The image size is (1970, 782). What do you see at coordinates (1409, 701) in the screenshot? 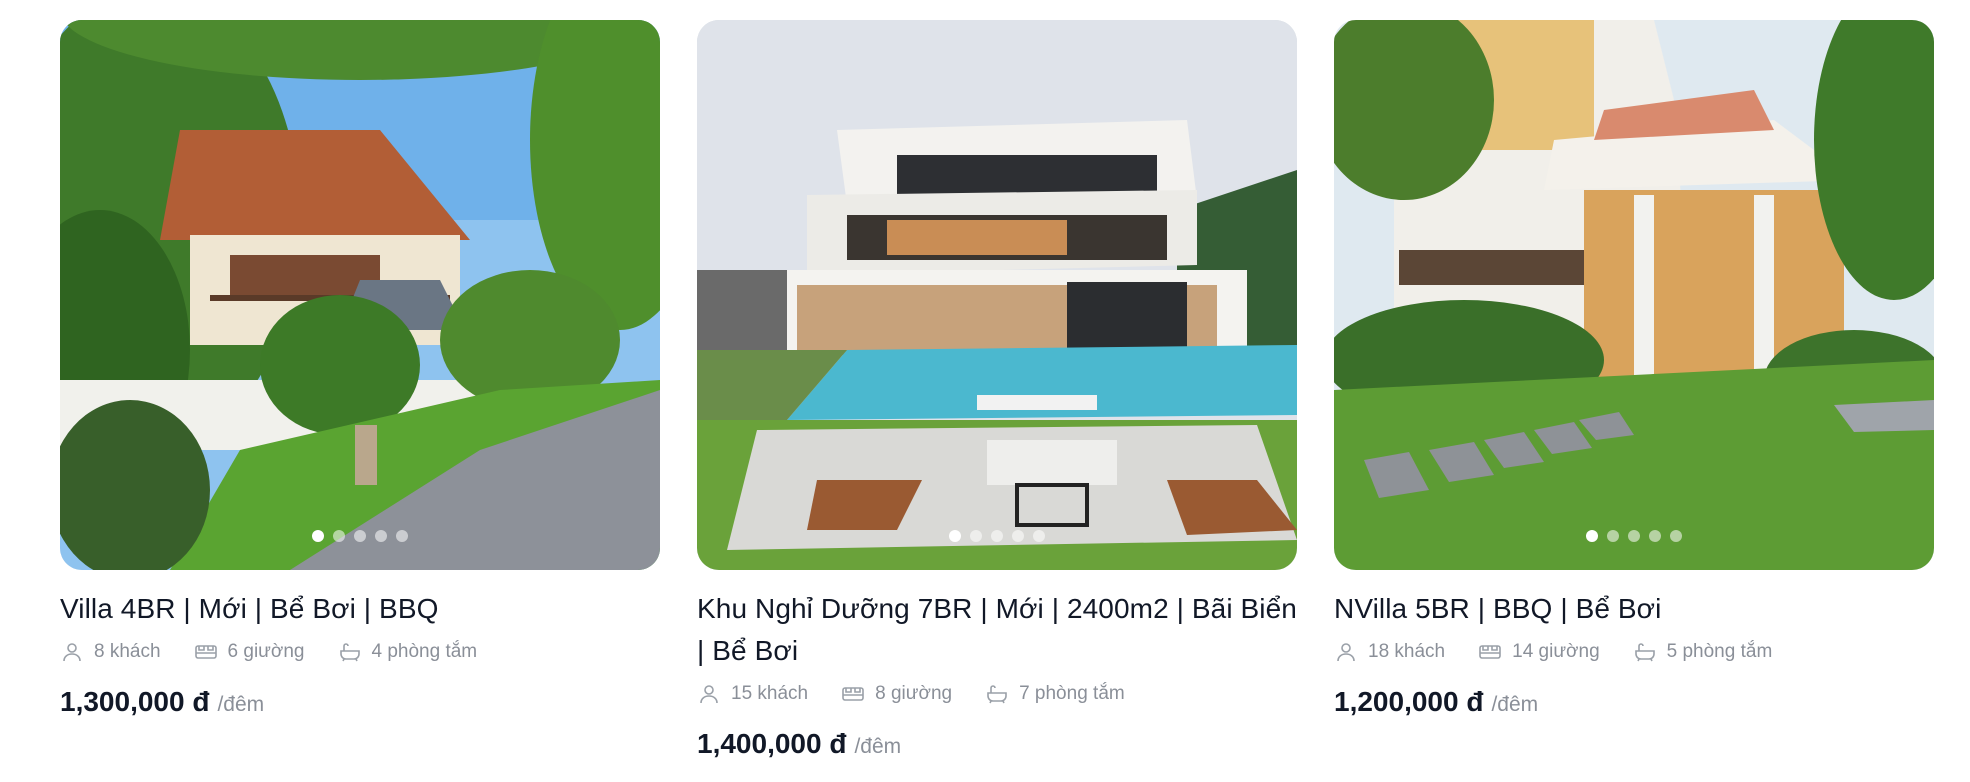
I see `price-amount: 1,200,000 đ` at bounding box center [1409, 701].